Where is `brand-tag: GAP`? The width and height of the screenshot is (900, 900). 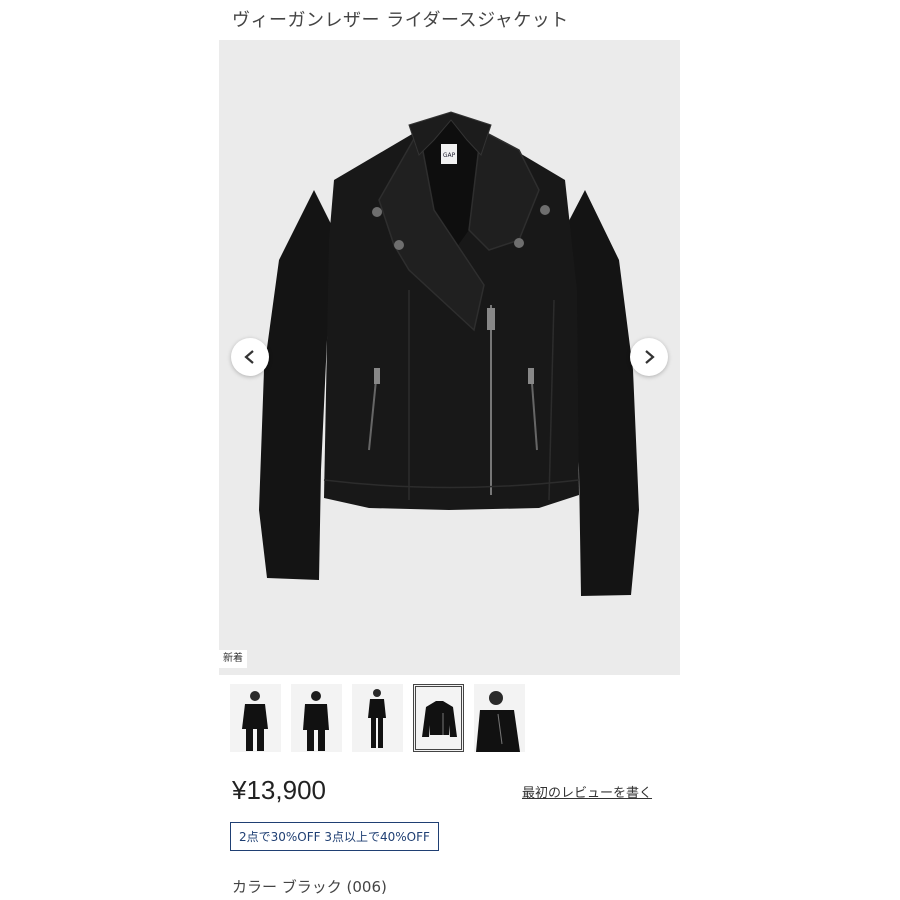 brand-tag: GAP is located at coordinates (449, 155).